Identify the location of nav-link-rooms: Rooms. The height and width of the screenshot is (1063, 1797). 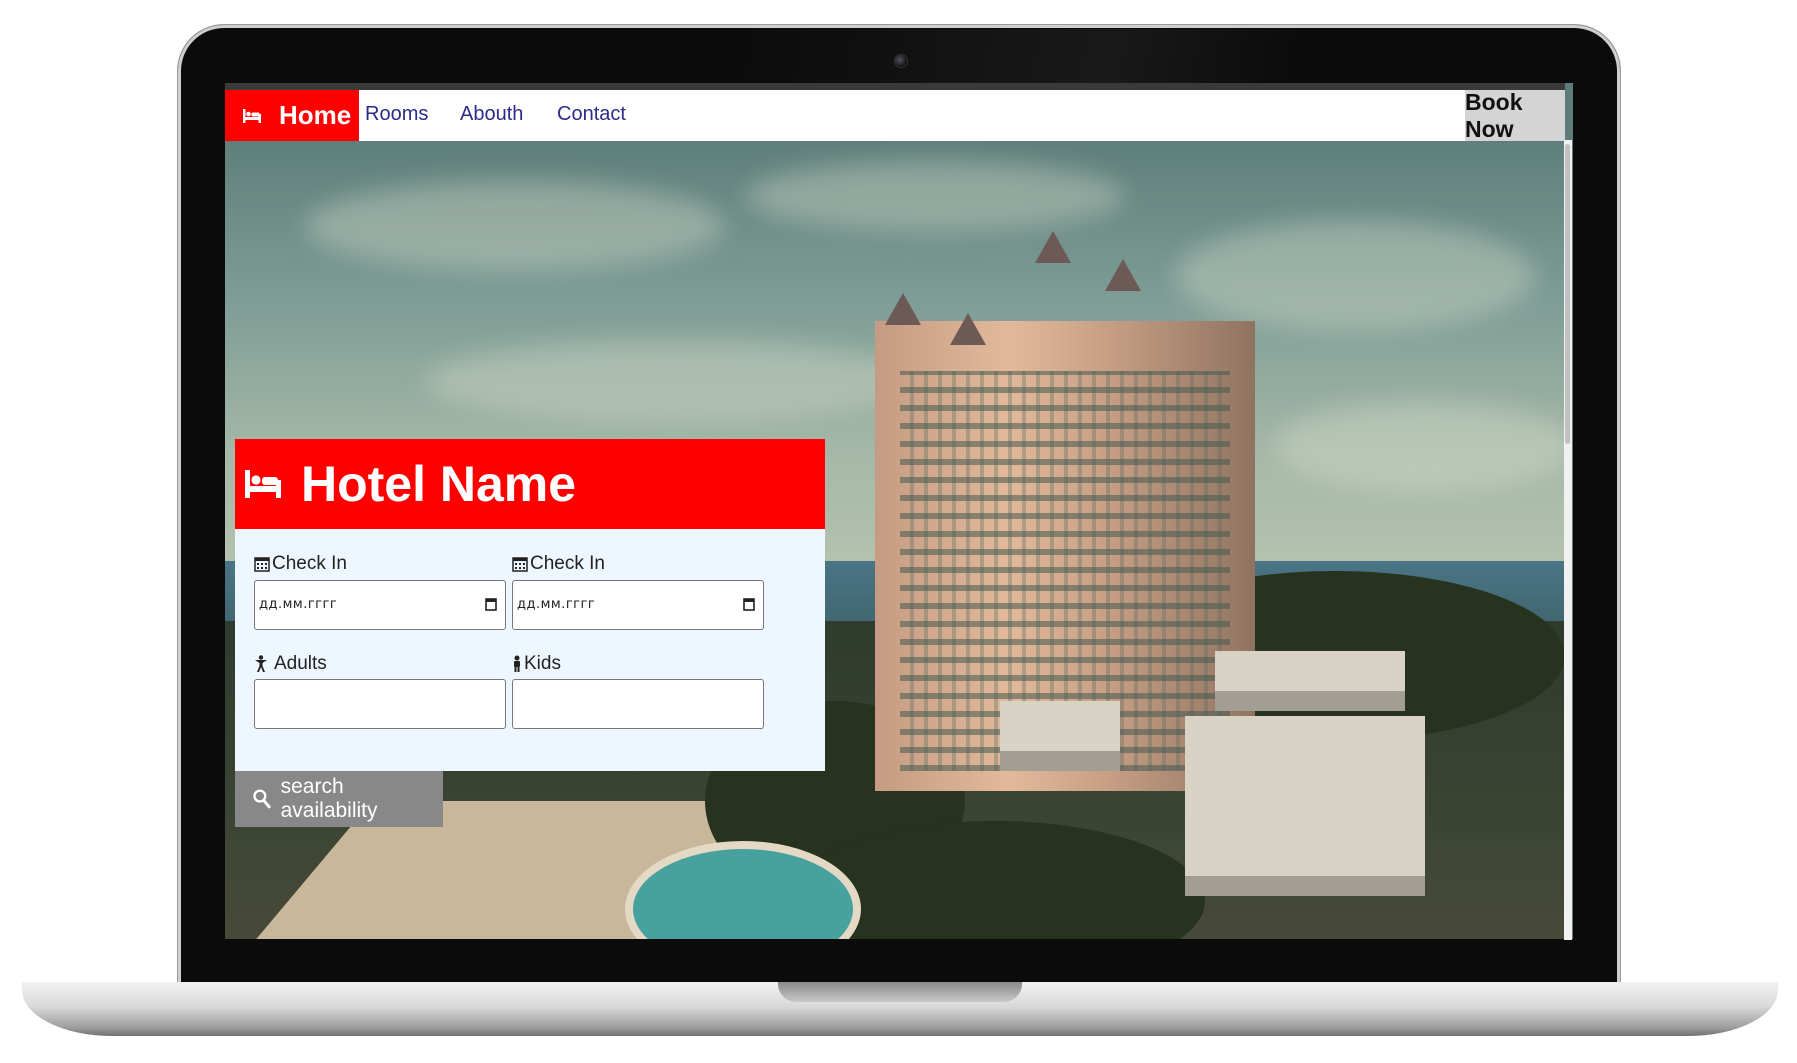
(396, 114).